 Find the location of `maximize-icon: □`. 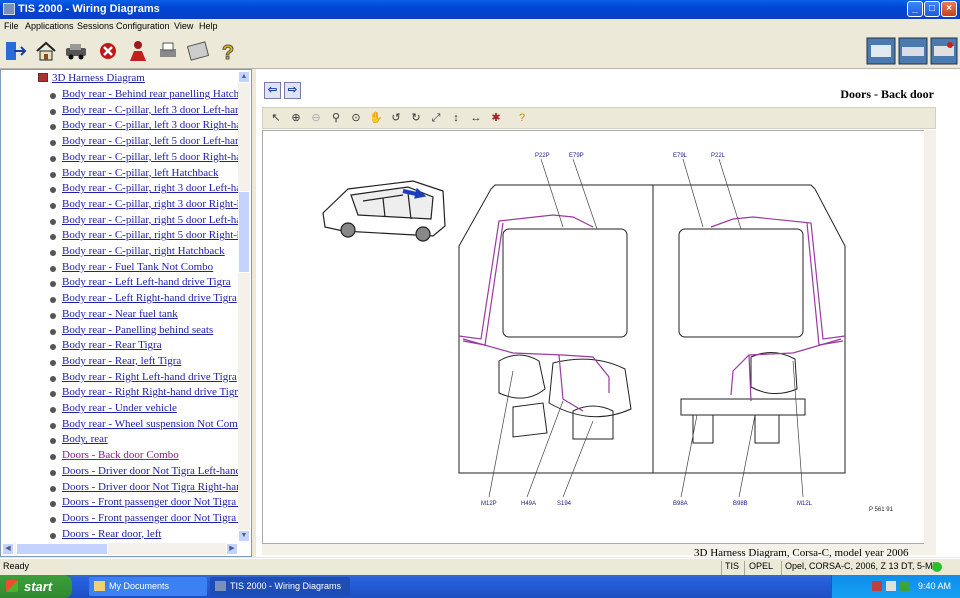

maximize-icon: □ is located at coordinates (932, 9).